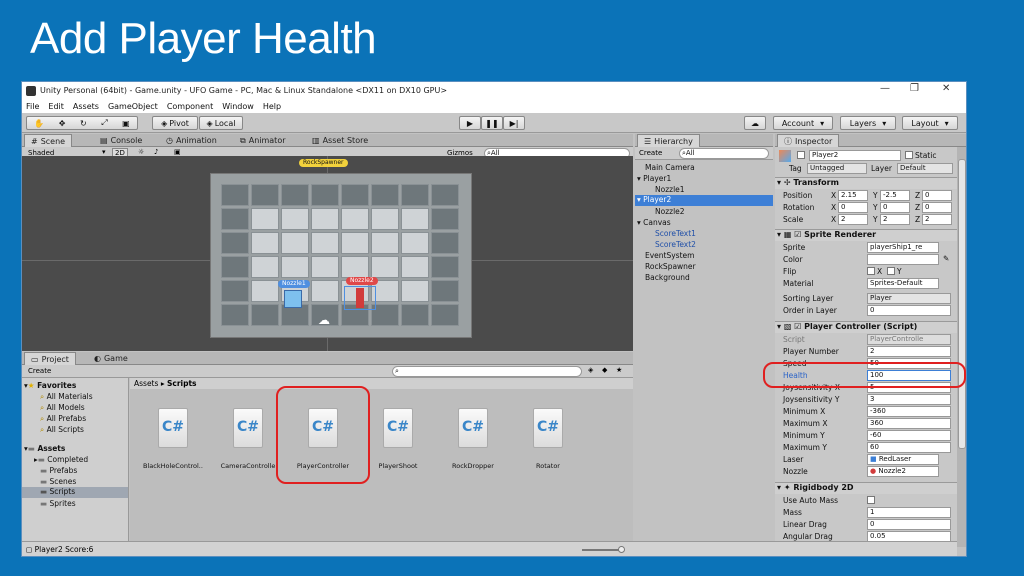  I want to click on menu-assets: Assets, so click(86, 106).